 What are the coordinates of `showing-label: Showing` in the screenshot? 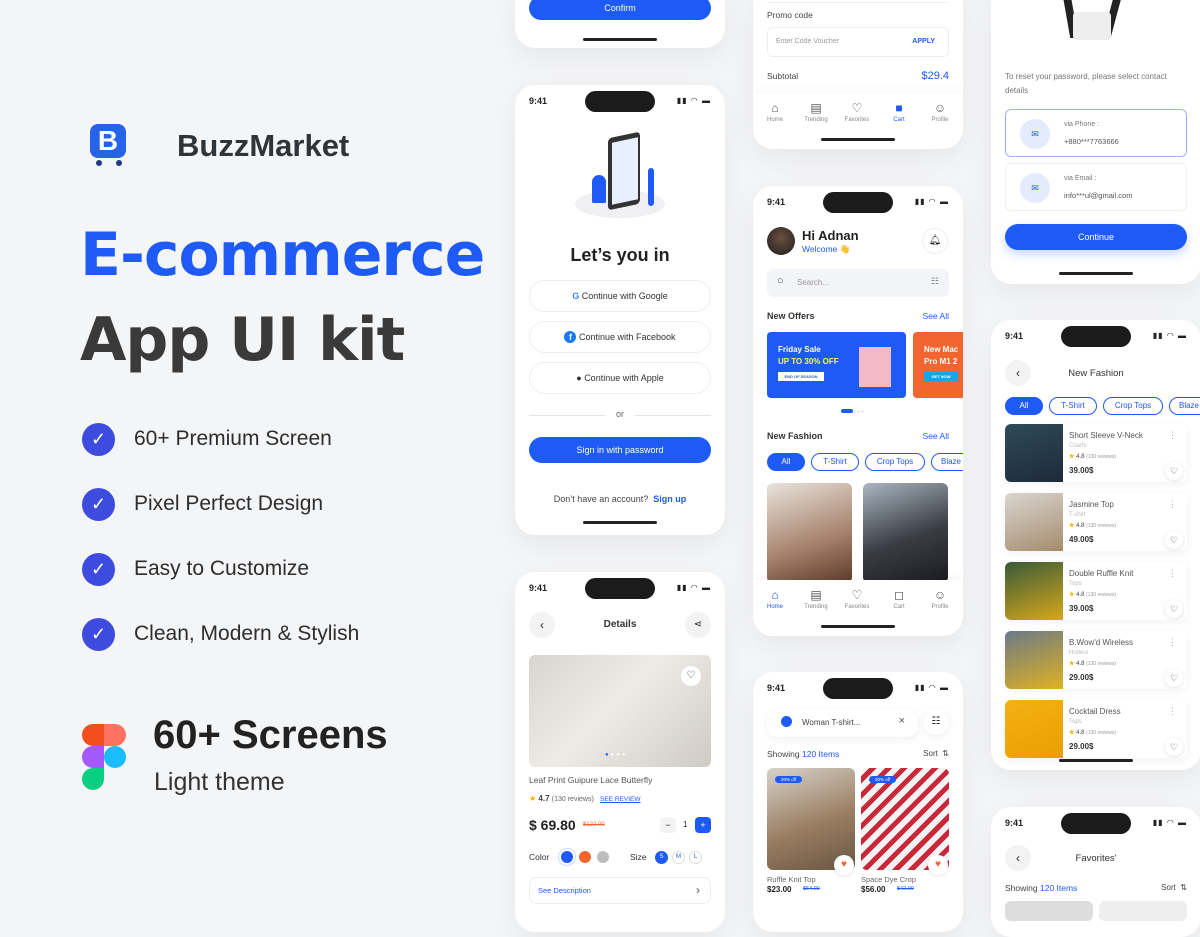 It's located at (1021, 888).